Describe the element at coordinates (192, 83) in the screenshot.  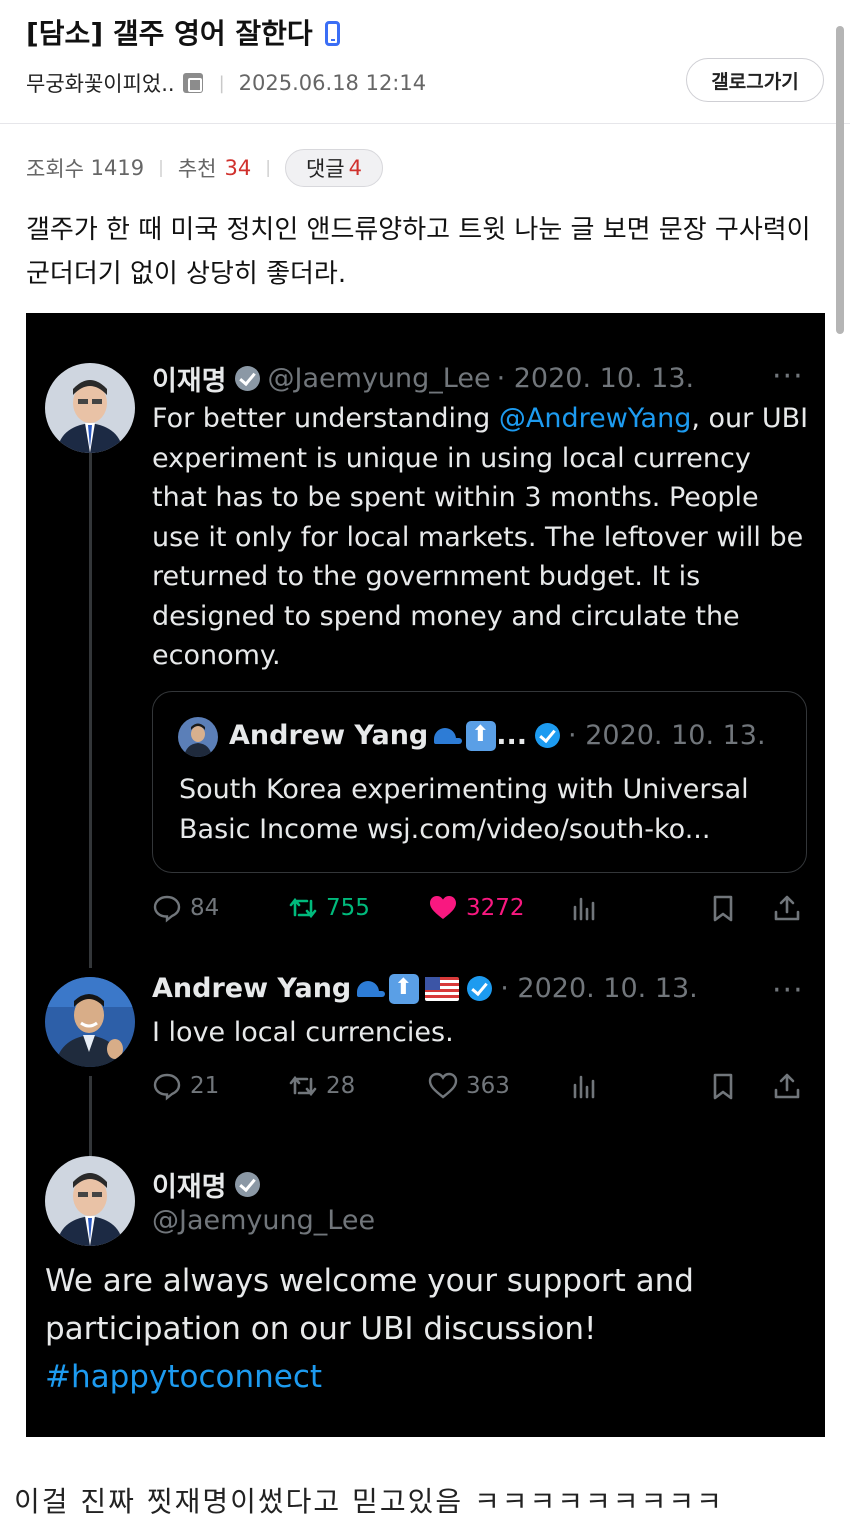
I see `fixed-nick-icon` at that location.